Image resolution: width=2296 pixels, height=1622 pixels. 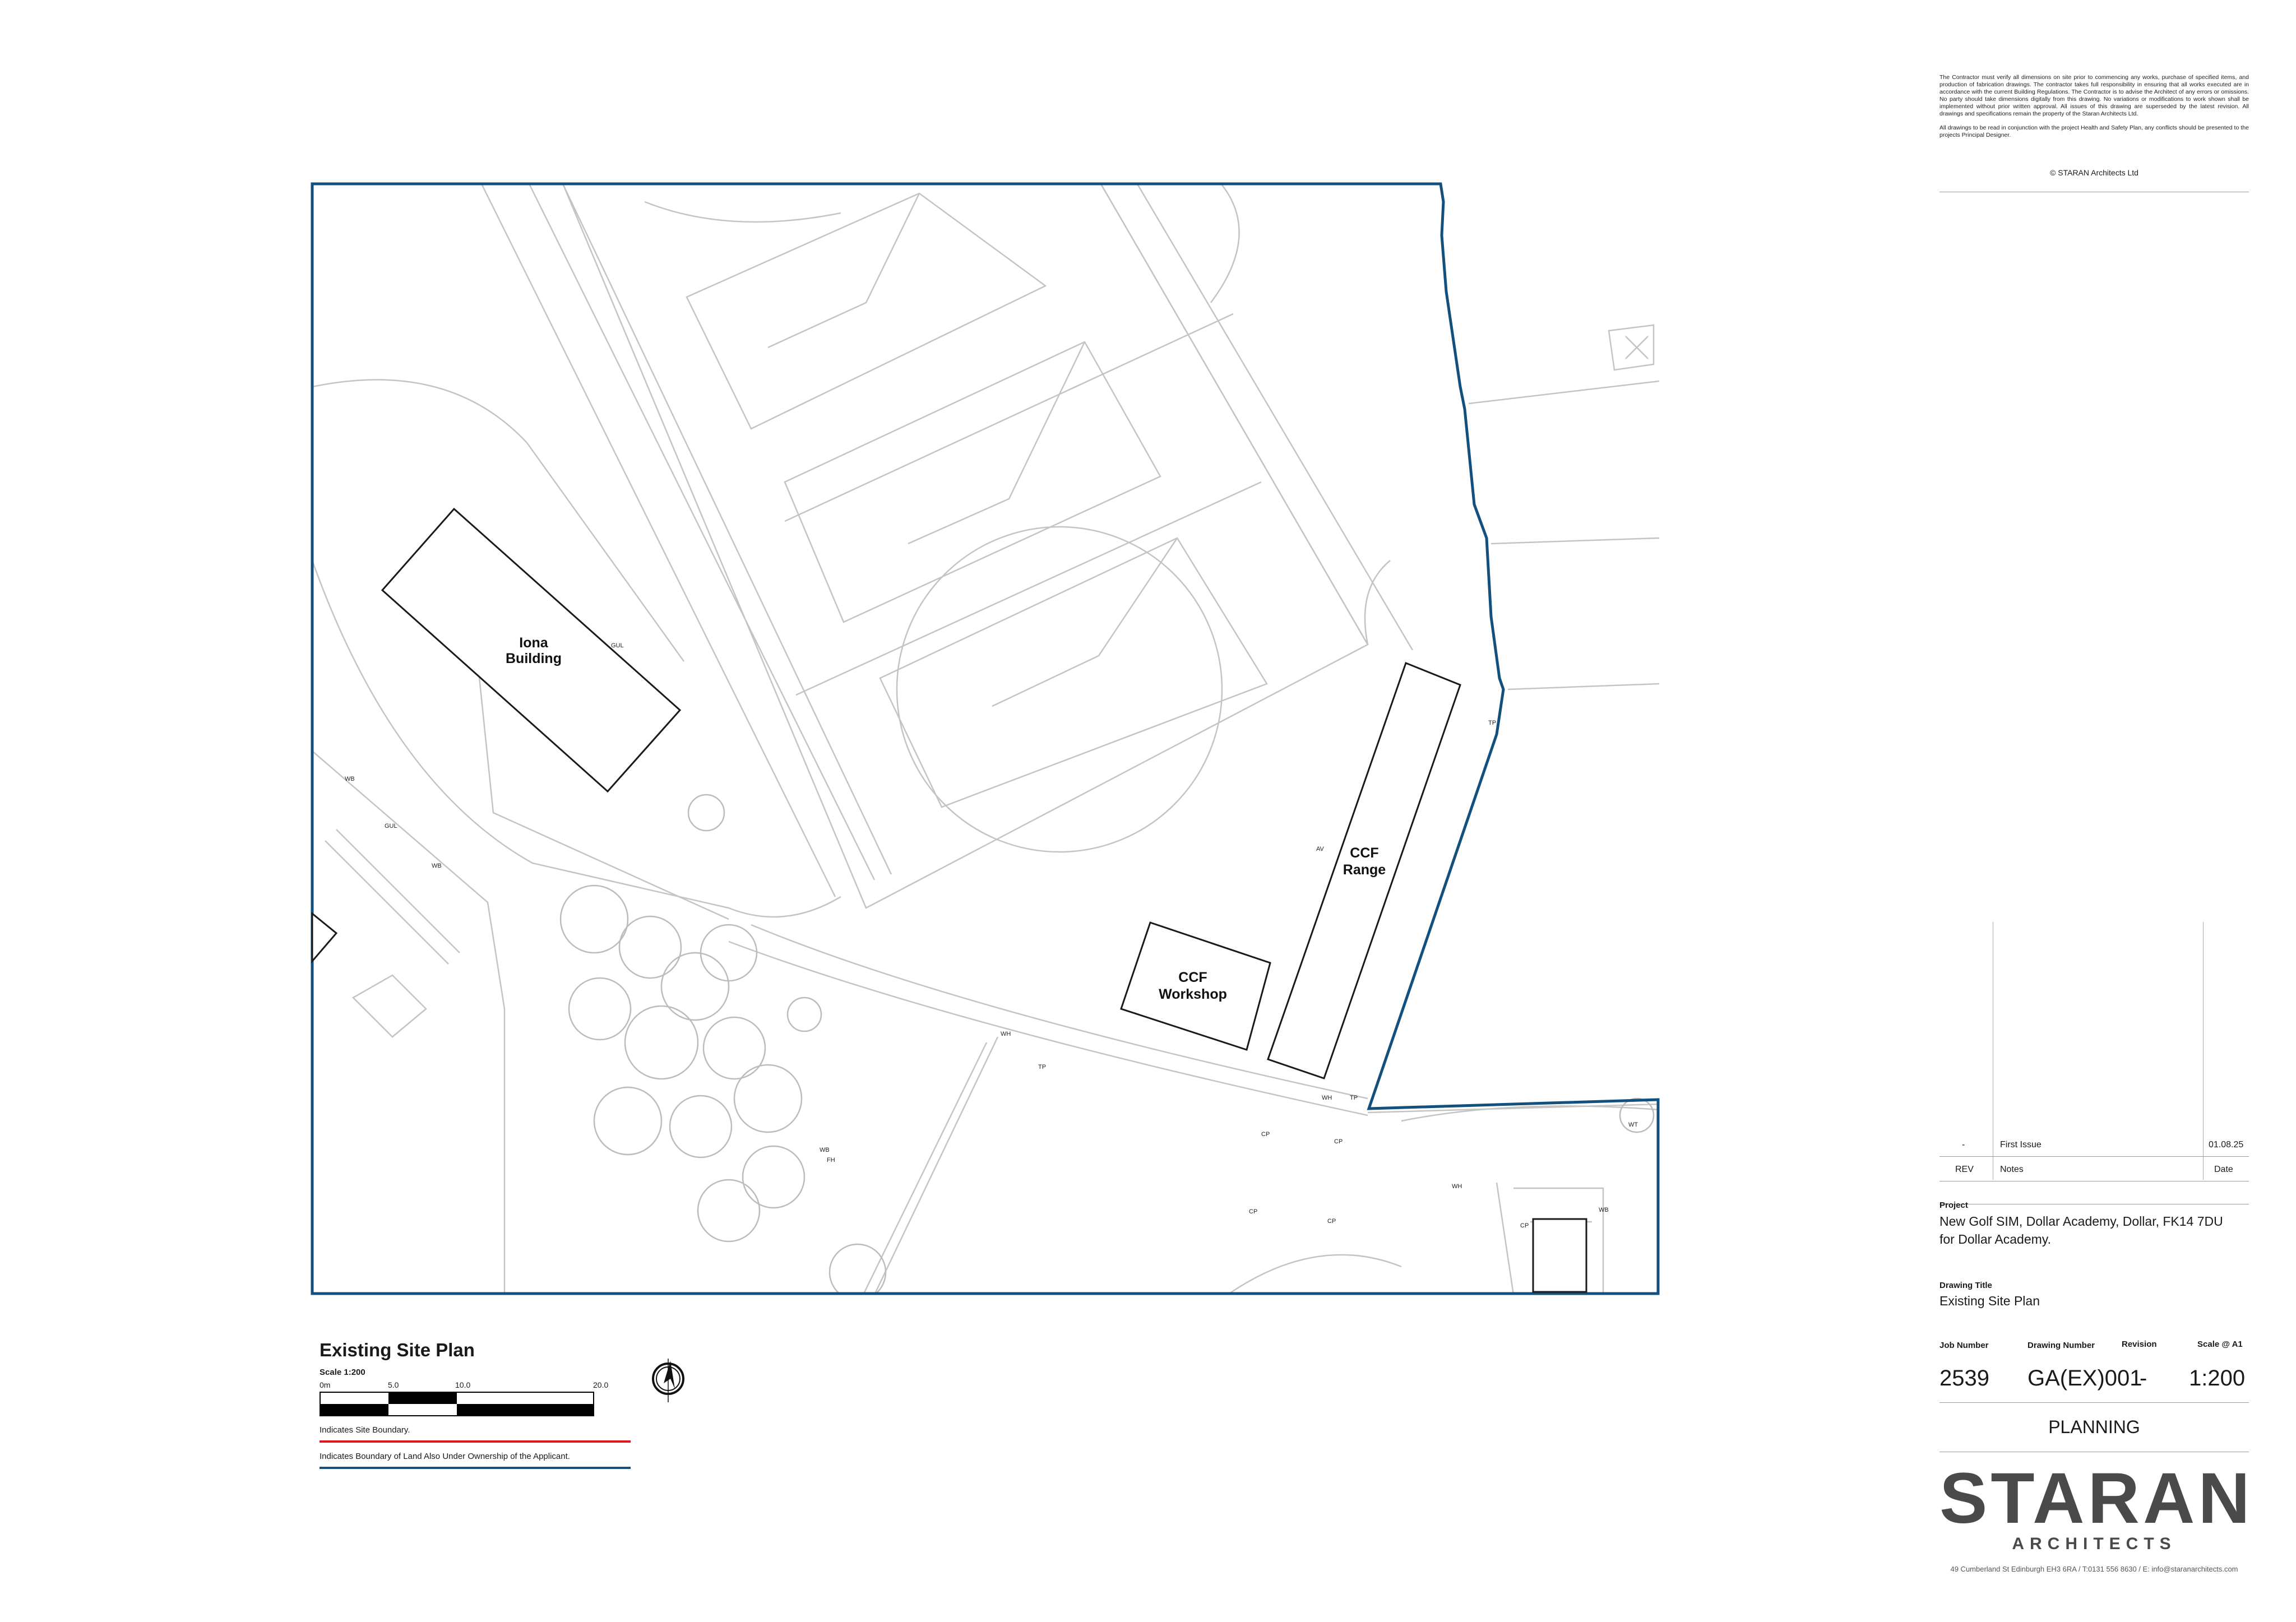 What do you see at coordinates (1964, 1378) in the screenshot?
I see `job-number: 2539` at bounding box center [1964, 1378].